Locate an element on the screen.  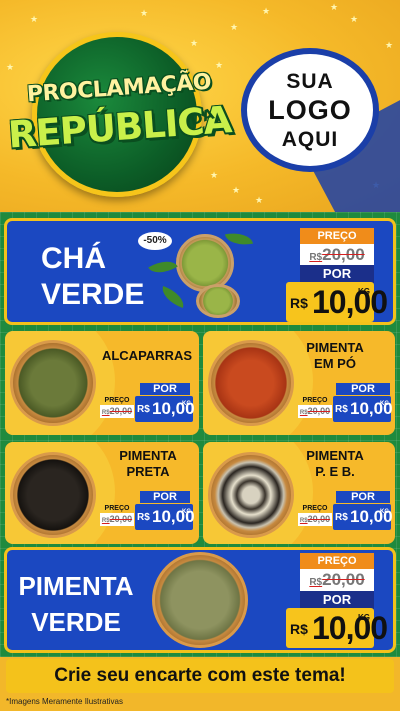
product-name-line1: PIMENTA is located at coordinates (76, 586).